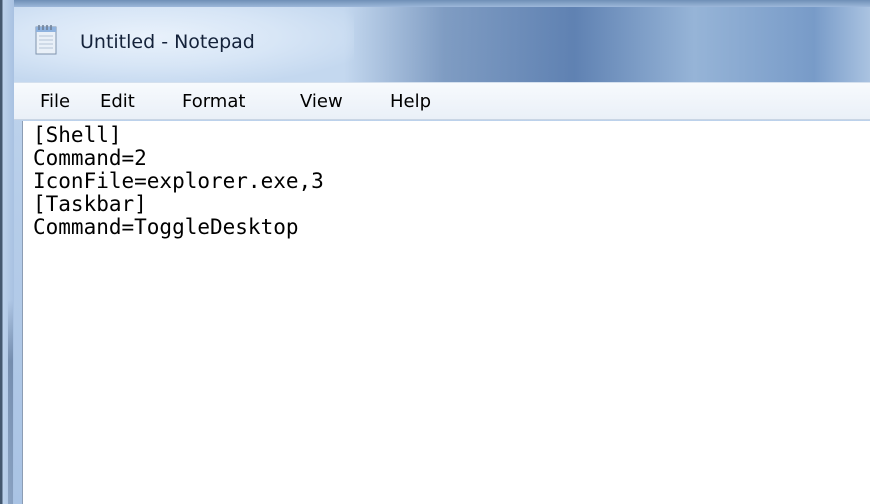  I want to click on editor-line: Command=ToggleDesktop, so click(166, 227).